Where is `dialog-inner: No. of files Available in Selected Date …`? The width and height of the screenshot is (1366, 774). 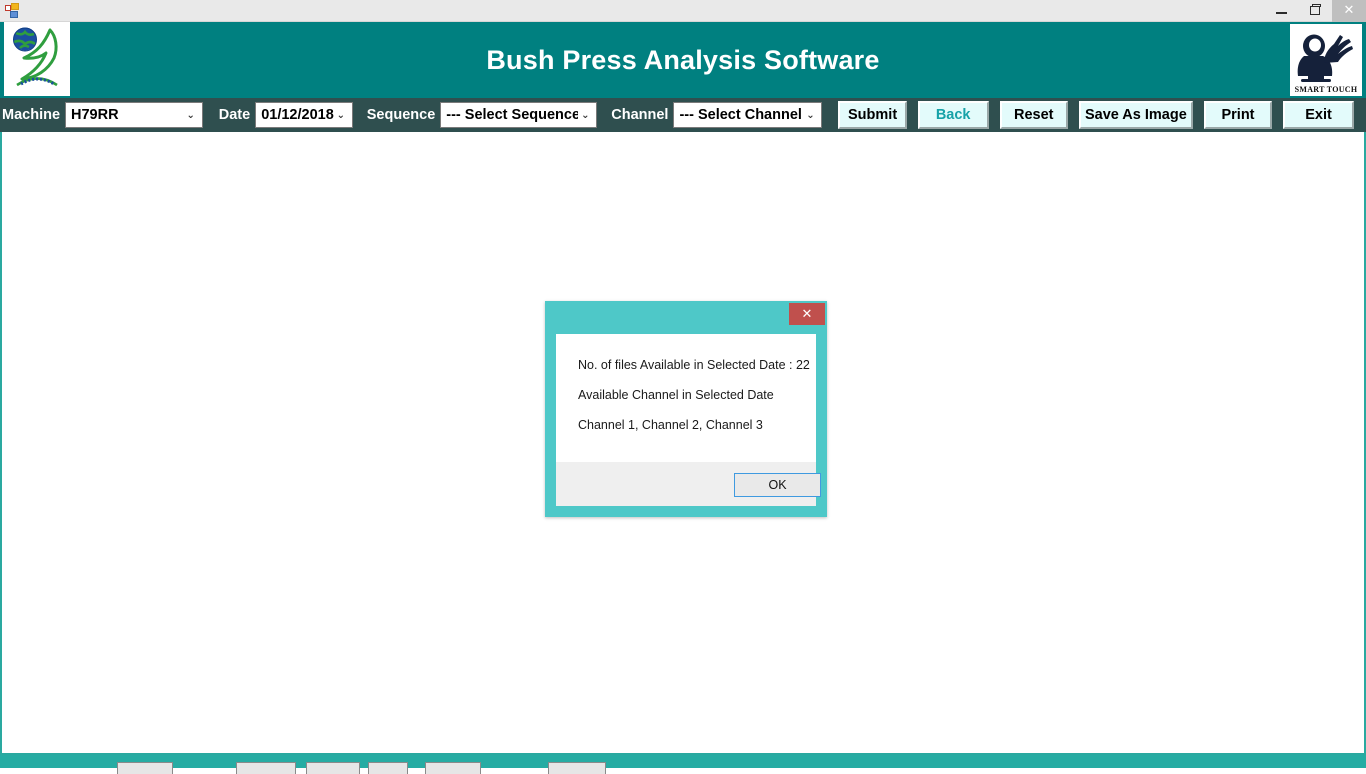 dialog-inner: No. of files Available in Selected Date … is located at coordinates (688, 420).